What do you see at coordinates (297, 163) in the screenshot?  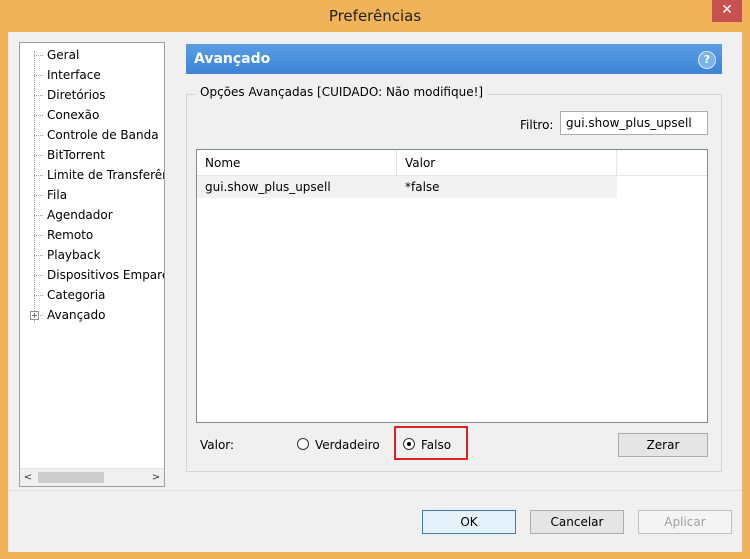 I see `column-header-nome: Nome` at bounding box center [297, 163].